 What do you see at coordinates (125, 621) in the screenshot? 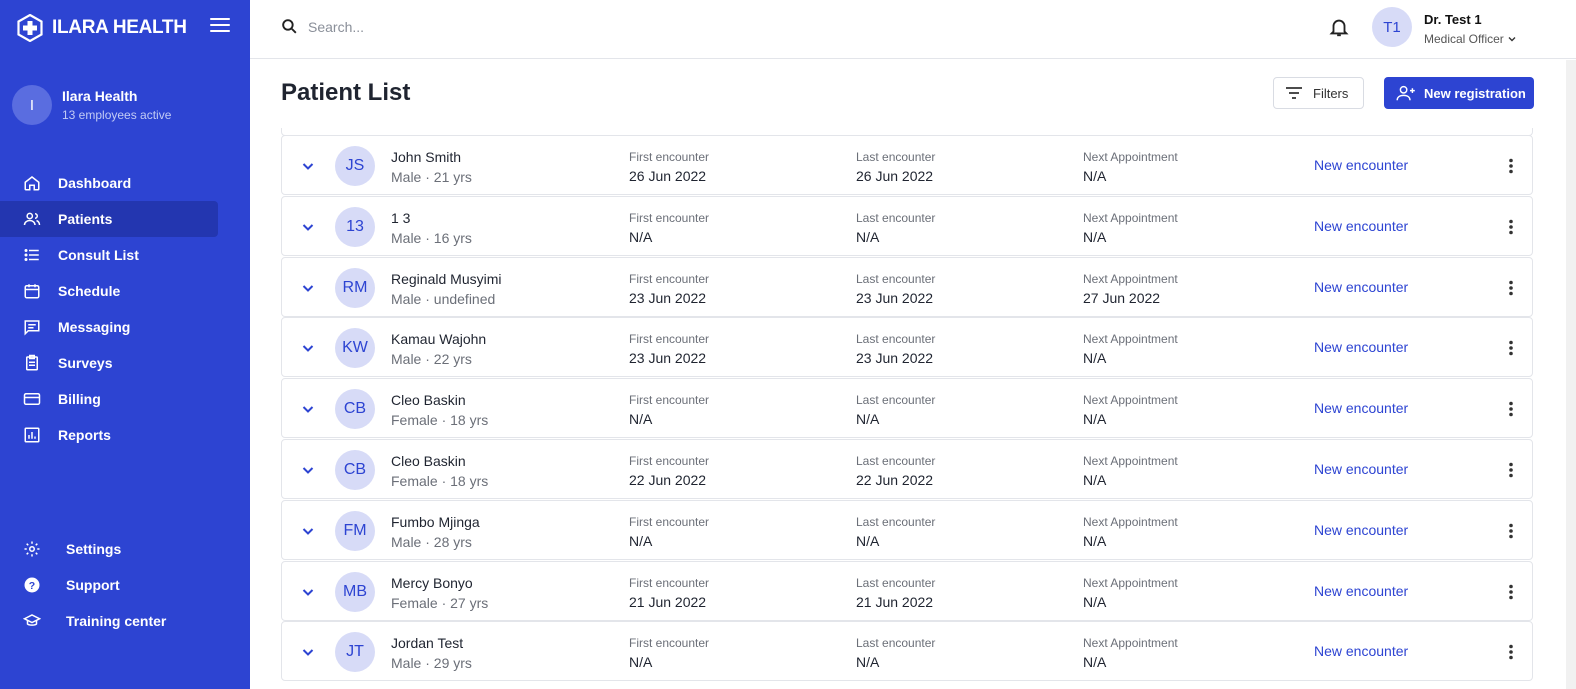
I see `sidebar-item-training-center: Training center` at bounding box center [125, 621].